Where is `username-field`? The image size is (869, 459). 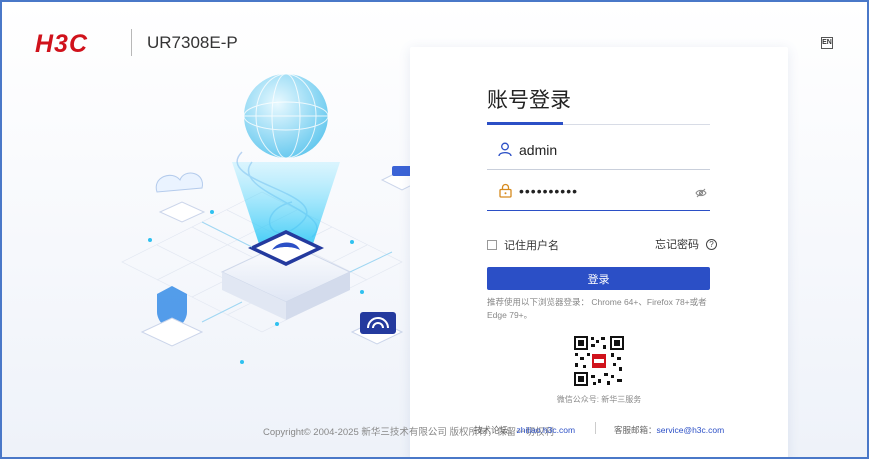 username-field is located at coordinates (598, 150).